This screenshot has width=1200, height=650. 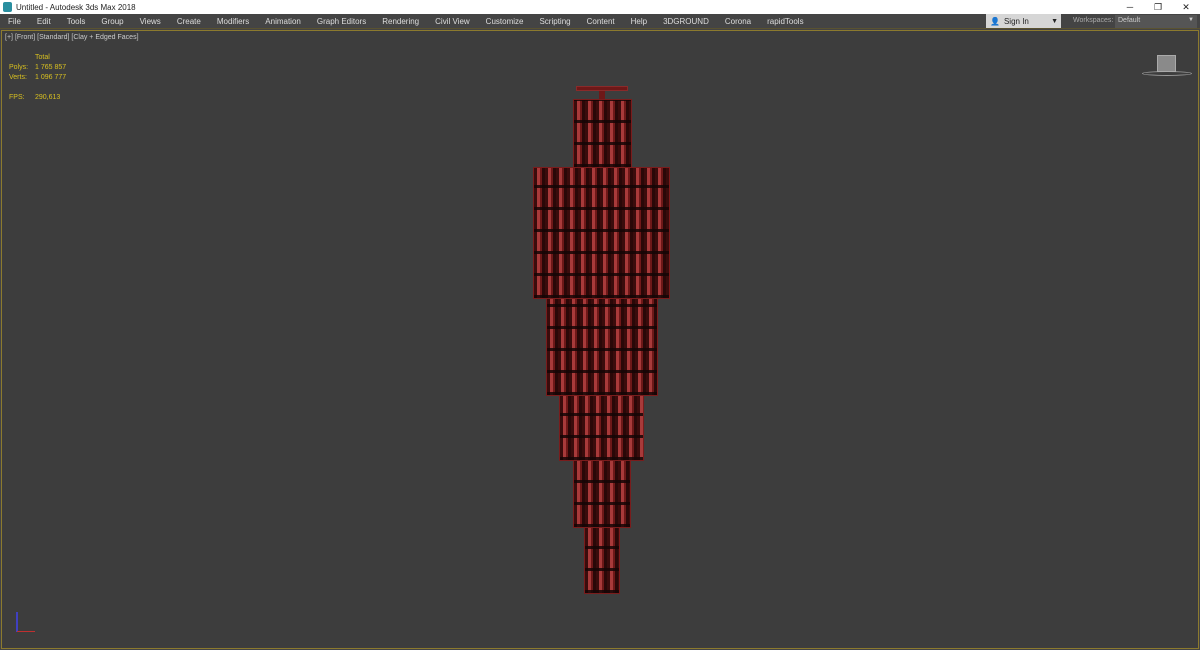 What do you see at coordinates (189, 21) in the screenshot?
I see `menu-create: Create` at bounding box center [189, 21].